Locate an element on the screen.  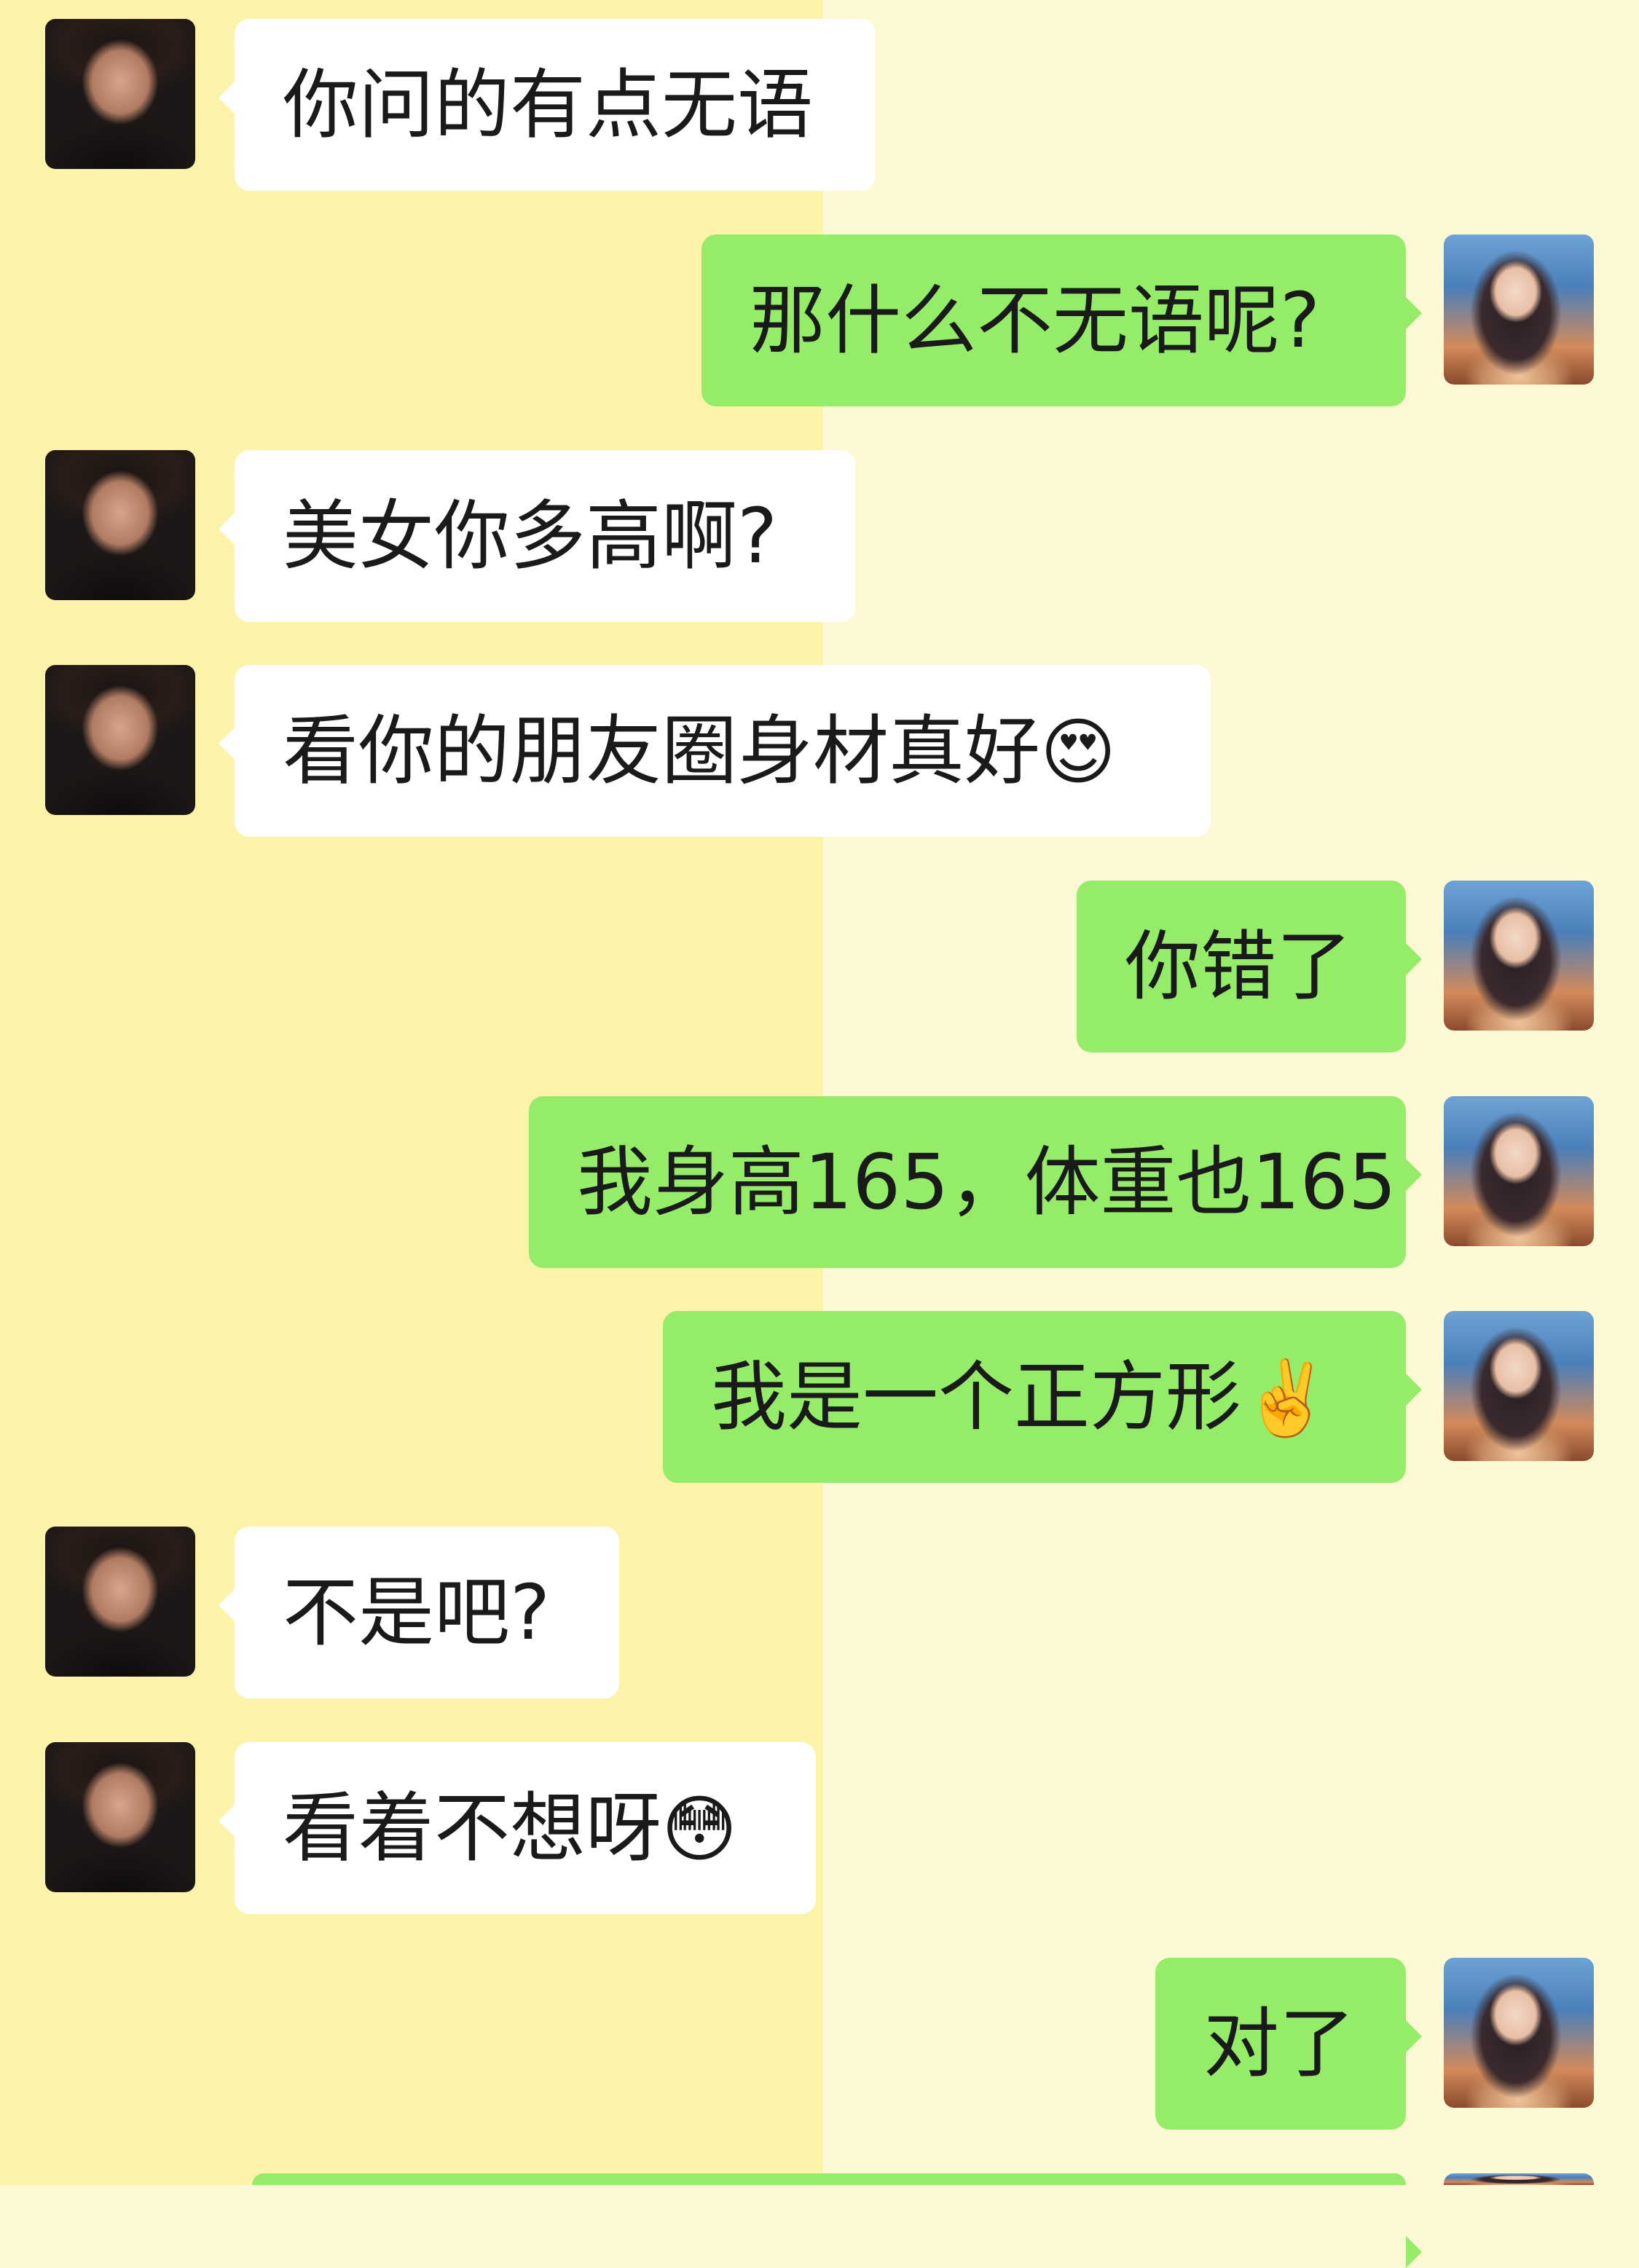
outgoing-message-bubble: 我身高165，体重也165 is located at coordinates (975, 1182).